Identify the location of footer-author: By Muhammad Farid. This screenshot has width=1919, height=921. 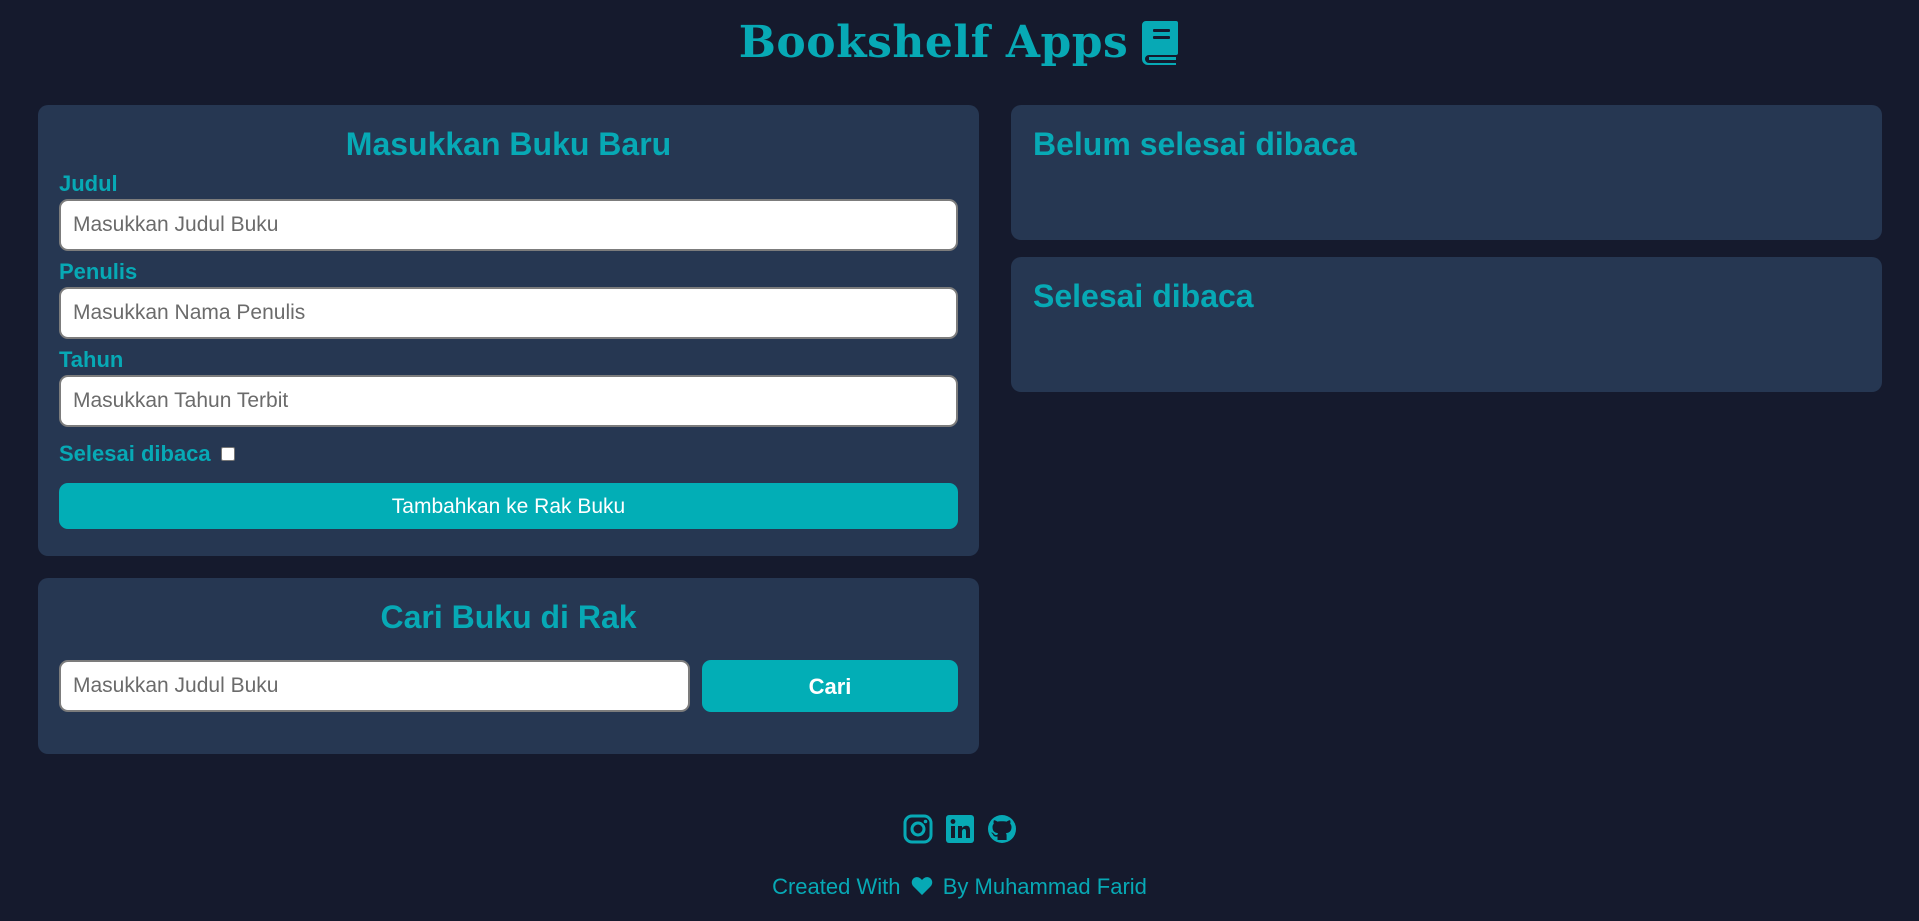
(1044, 886).